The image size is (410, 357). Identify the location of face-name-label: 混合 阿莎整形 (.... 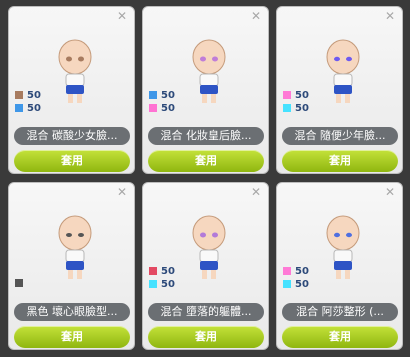
(340, 312).